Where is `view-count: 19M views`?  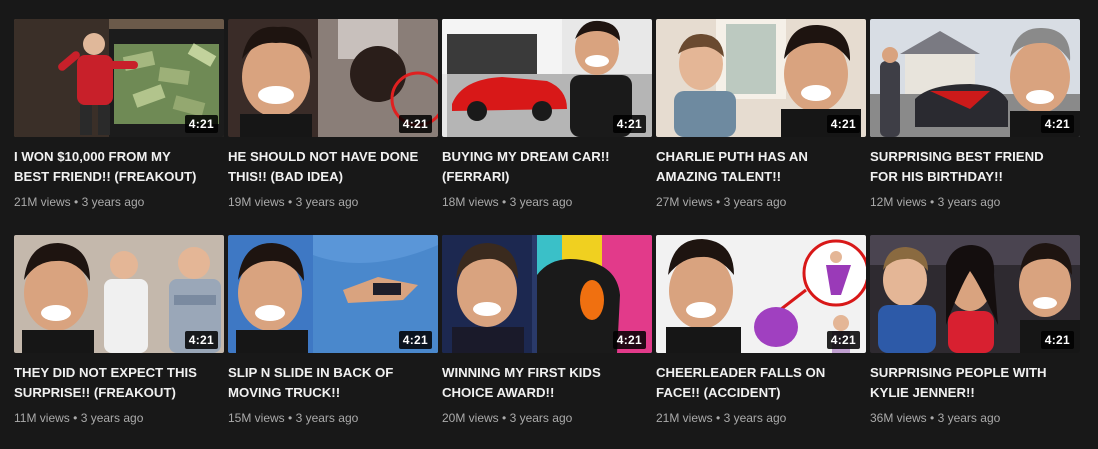
view-count: 19M views is located at coordinates (256, 202).